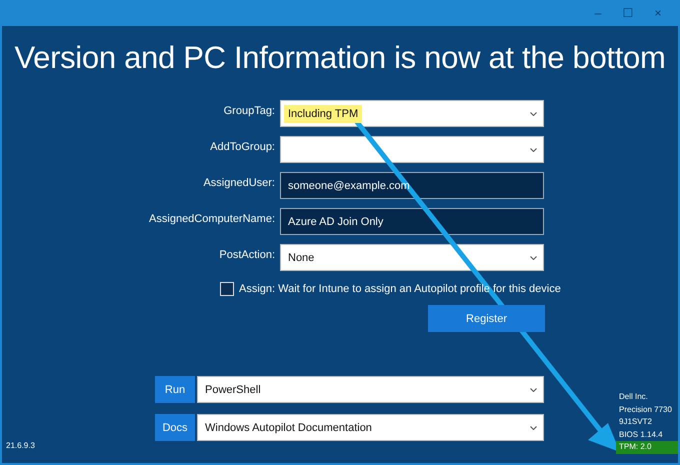  Describe the element at coordinates (412, 221) in the screenshot. I see `input-field: Azure AD Join Only` at that location.